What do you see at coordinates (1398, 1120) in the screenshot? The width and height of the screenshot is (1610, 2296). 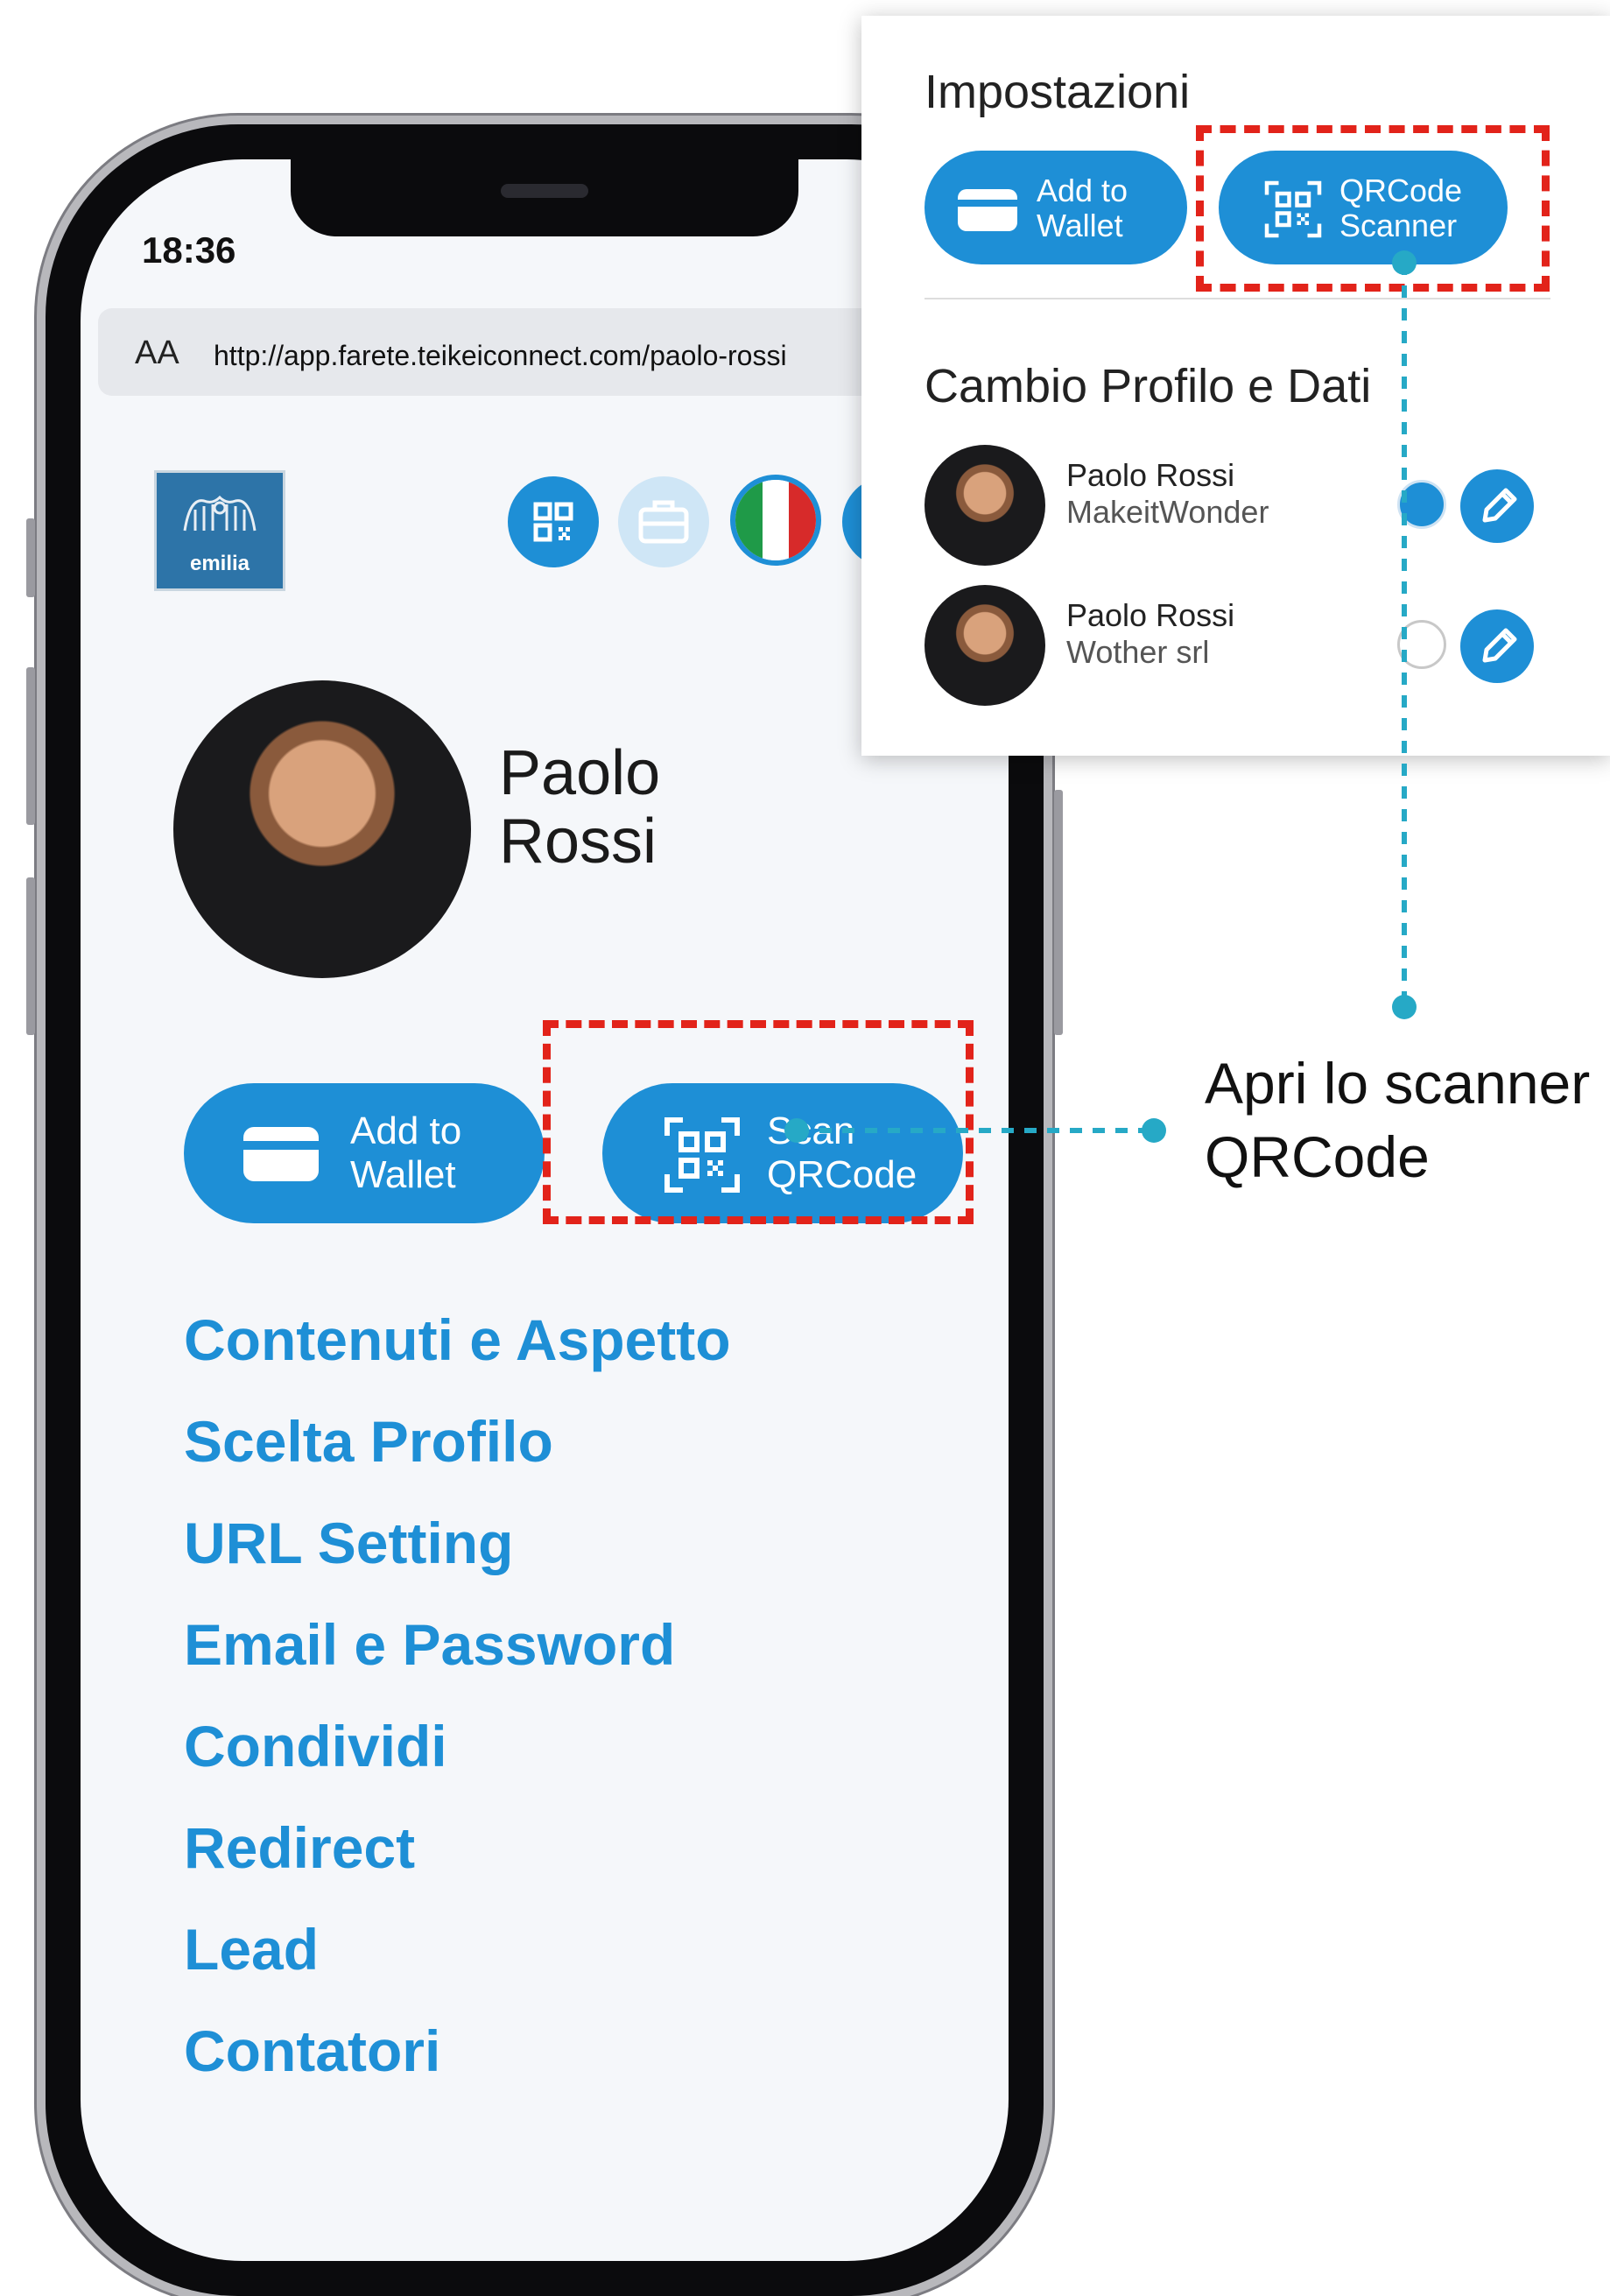 I see `callout-text: Apri lo scanner QRCode` at bounding box center [1398, 1120].